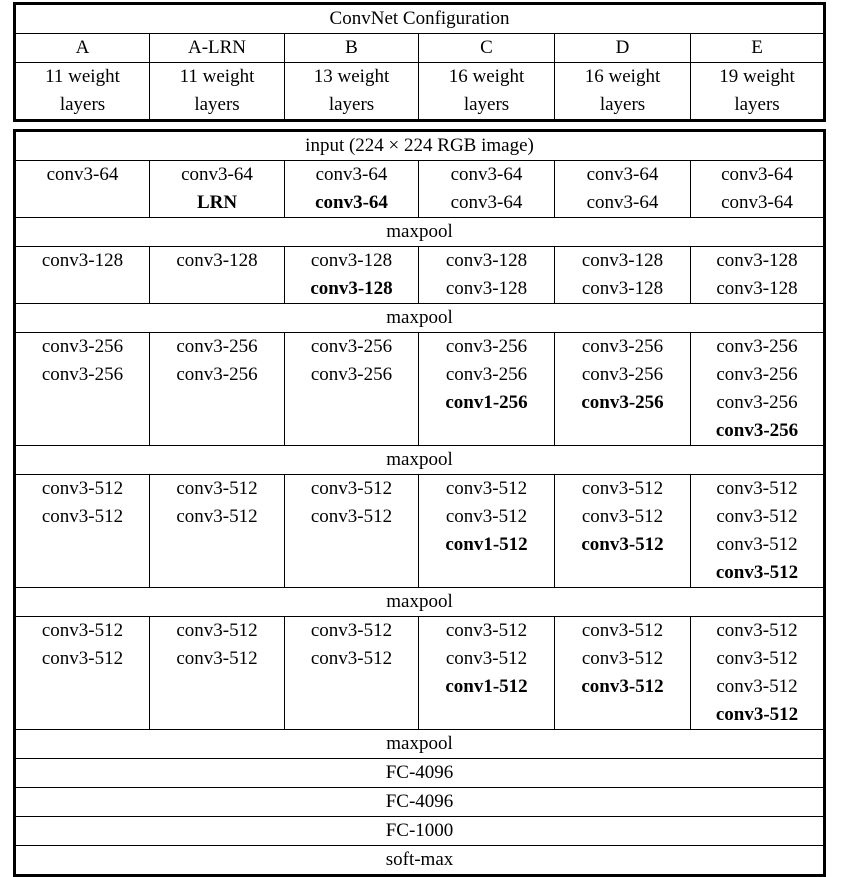 This screenshot has width=841, height=877. Describe the element at coordinates (757, 76) in the screenshot. I see `depth-line-1: 19 weight` at that location.